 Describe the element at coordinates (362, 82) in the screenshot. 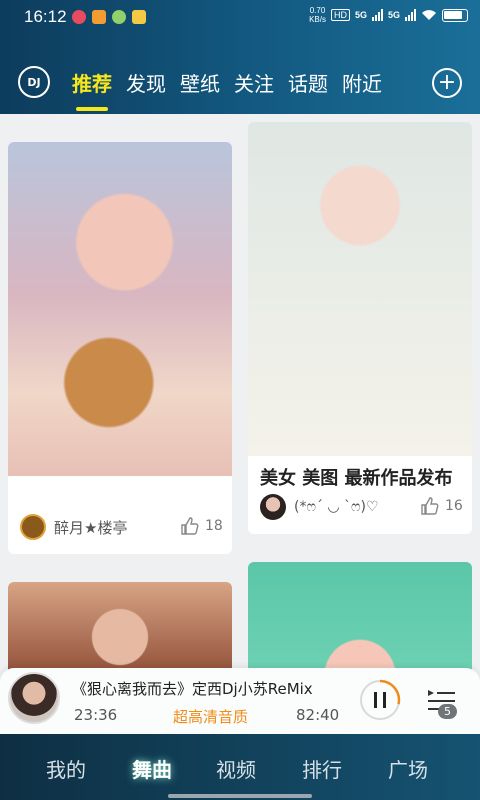

I see `tab-nearby: 附近` at that location.